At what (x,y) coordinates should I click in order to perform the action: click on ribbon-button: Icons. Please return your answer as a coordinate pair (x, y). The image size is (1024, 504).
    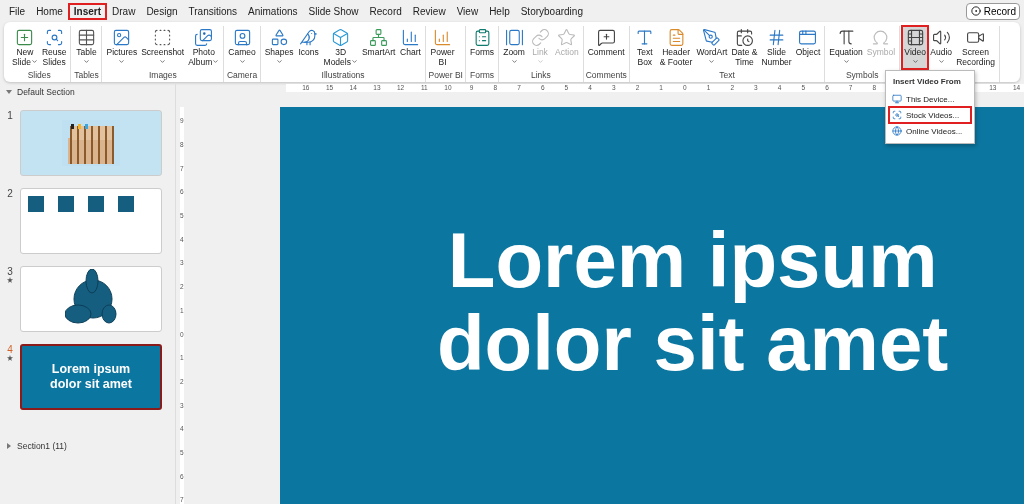
    Looking at the image, I should click on (308, 47).